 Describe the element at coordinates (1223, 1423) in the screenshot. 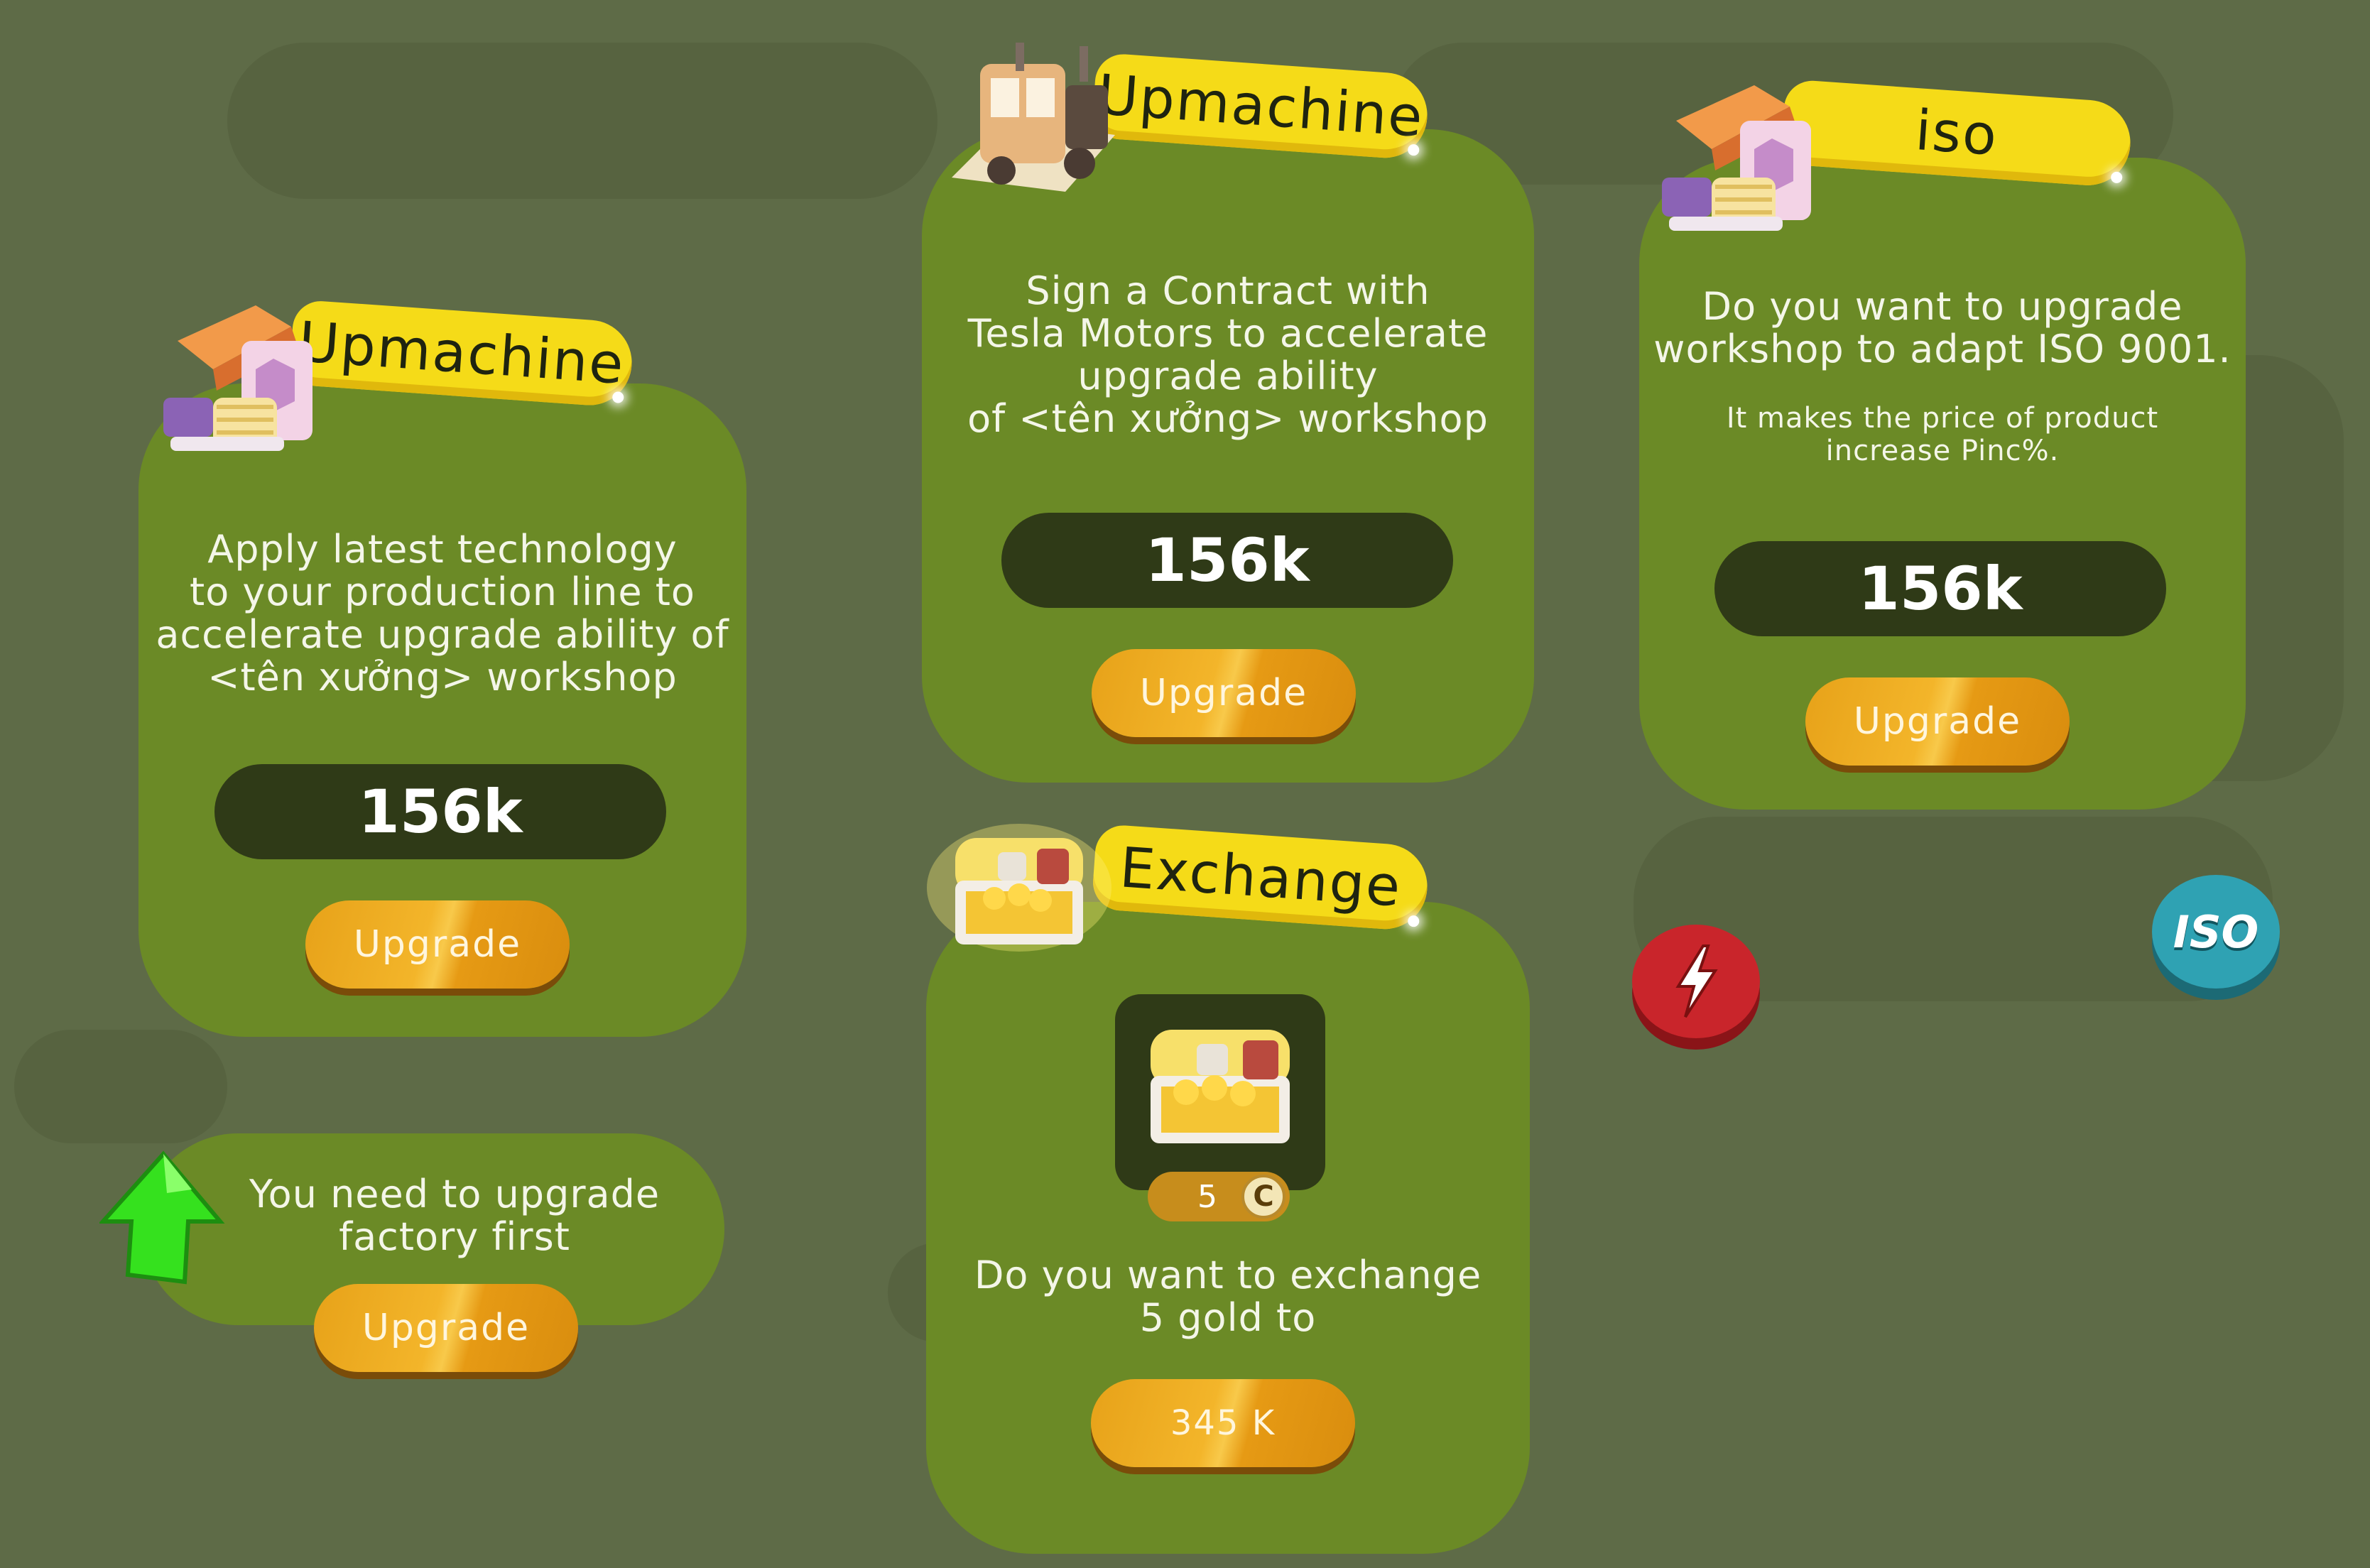

I see `exchange-button: 345 K` at that location.